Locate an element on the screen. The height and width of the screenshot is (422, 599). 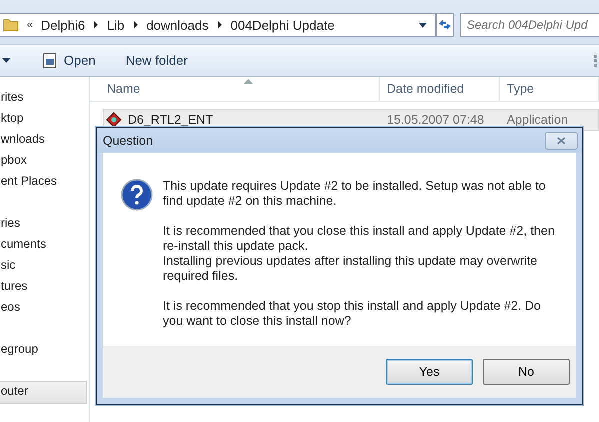
column-header: Name is located at coordinates (235, 89).